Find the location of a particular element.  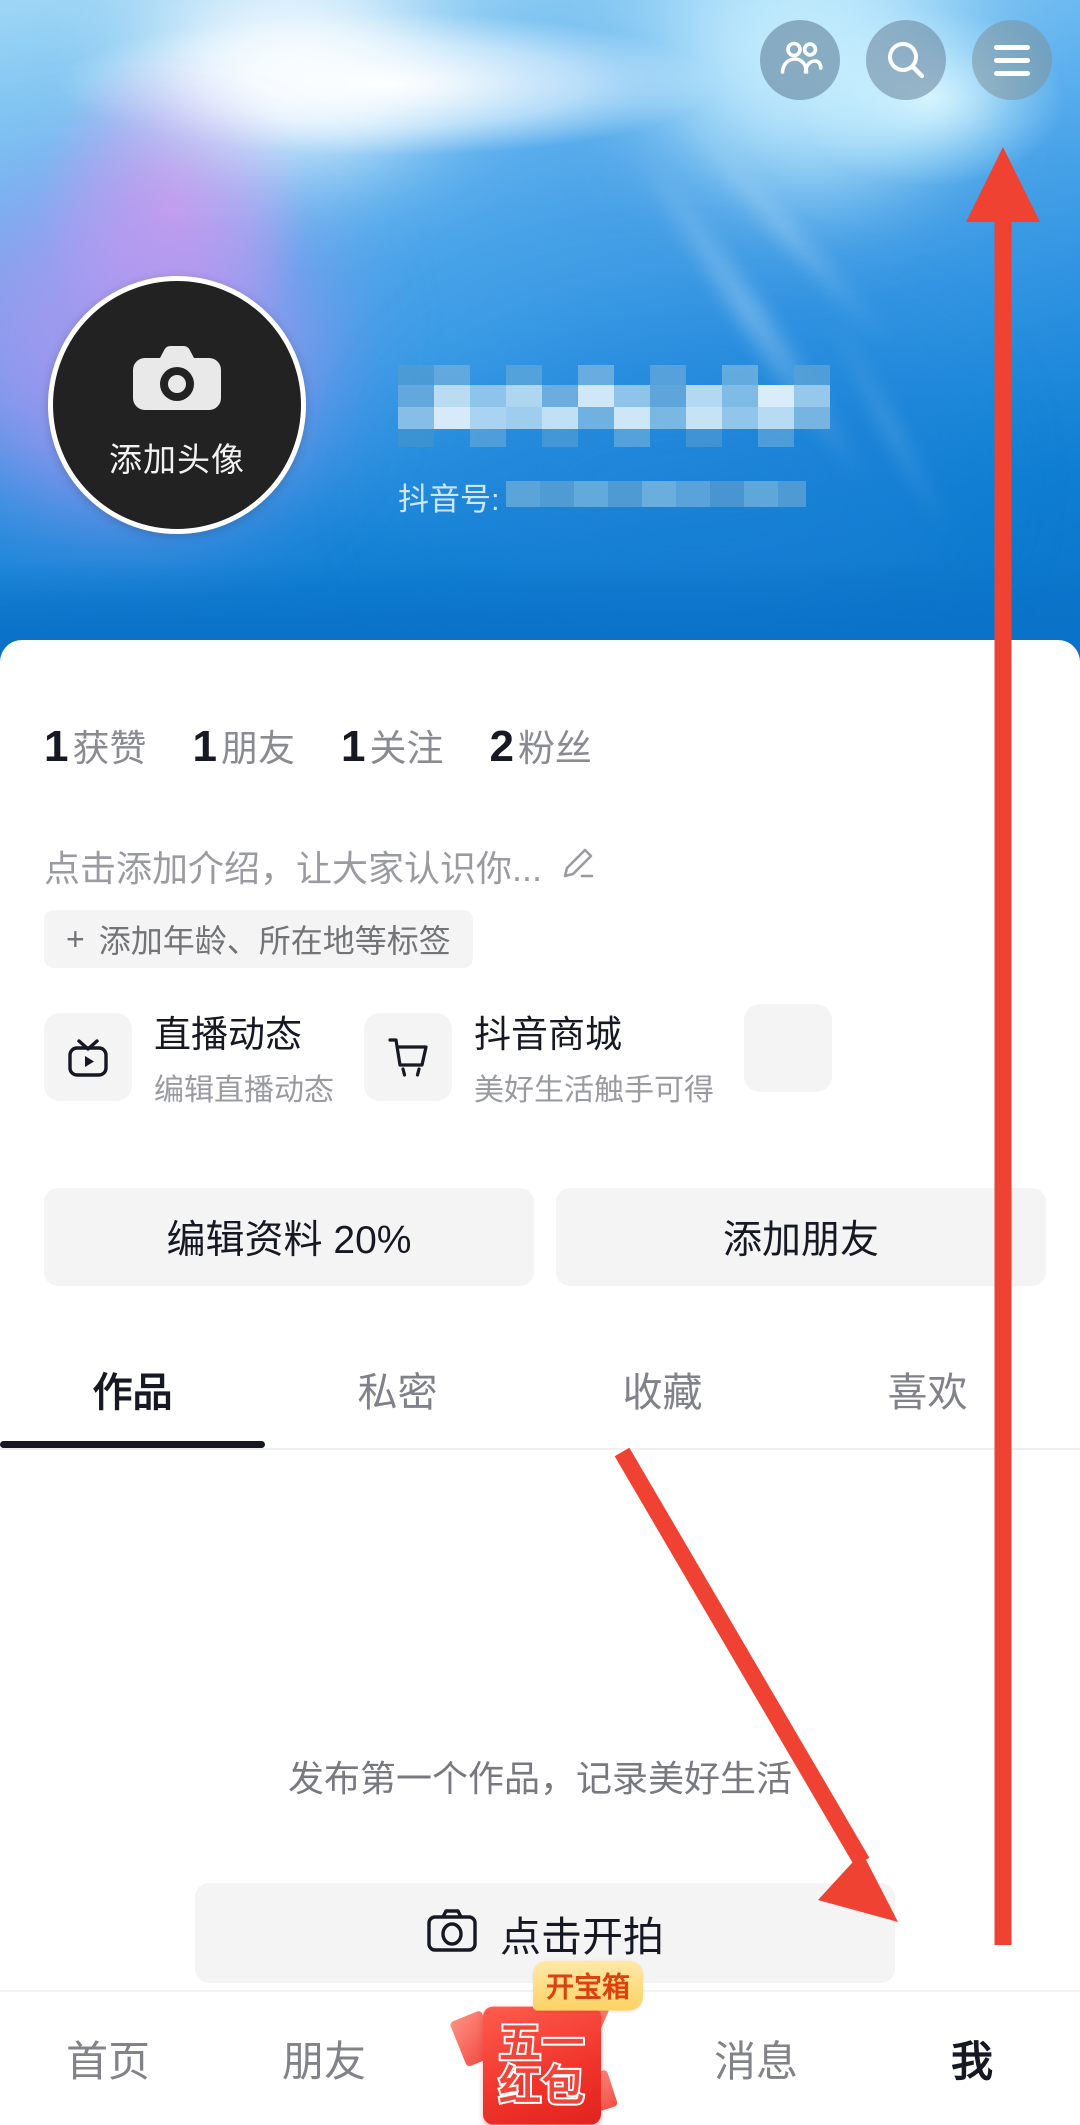

nav-item-me: 我 is located at coordinates (972, 2058).